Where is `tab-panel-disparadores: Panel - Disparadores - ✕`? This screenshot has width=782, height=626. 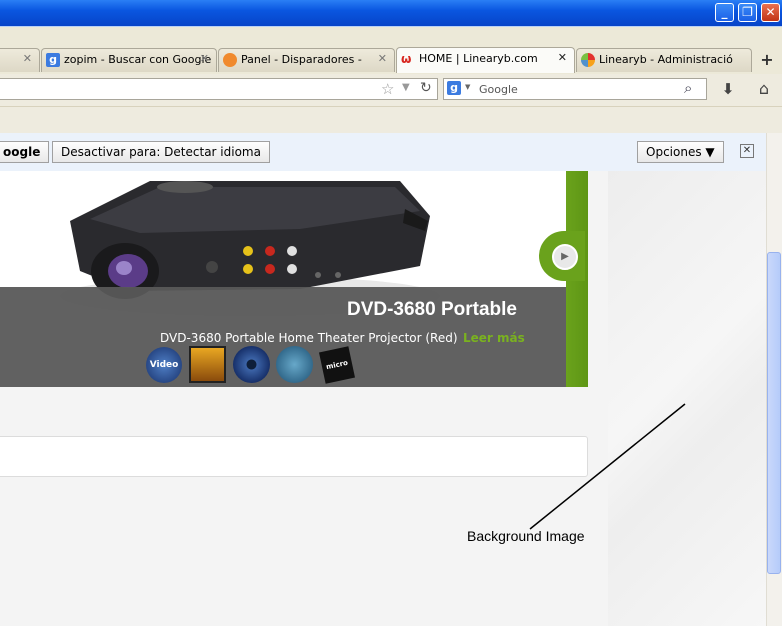
tab-panel-disparadores: Panel - Disparadores - ✕ is located at coordinates (306, 60).